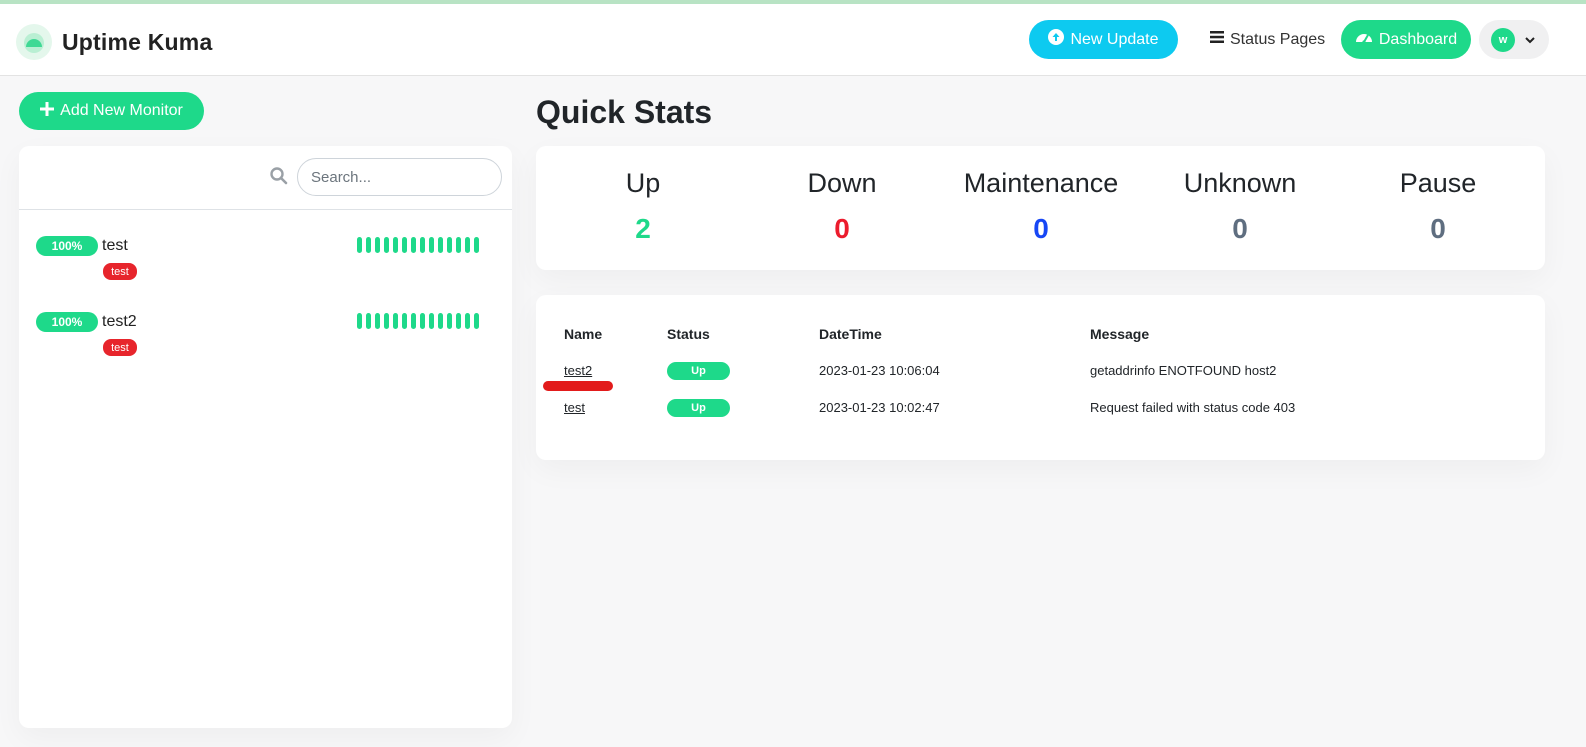  I want to click on gauge-icon, so click(1364, 39).